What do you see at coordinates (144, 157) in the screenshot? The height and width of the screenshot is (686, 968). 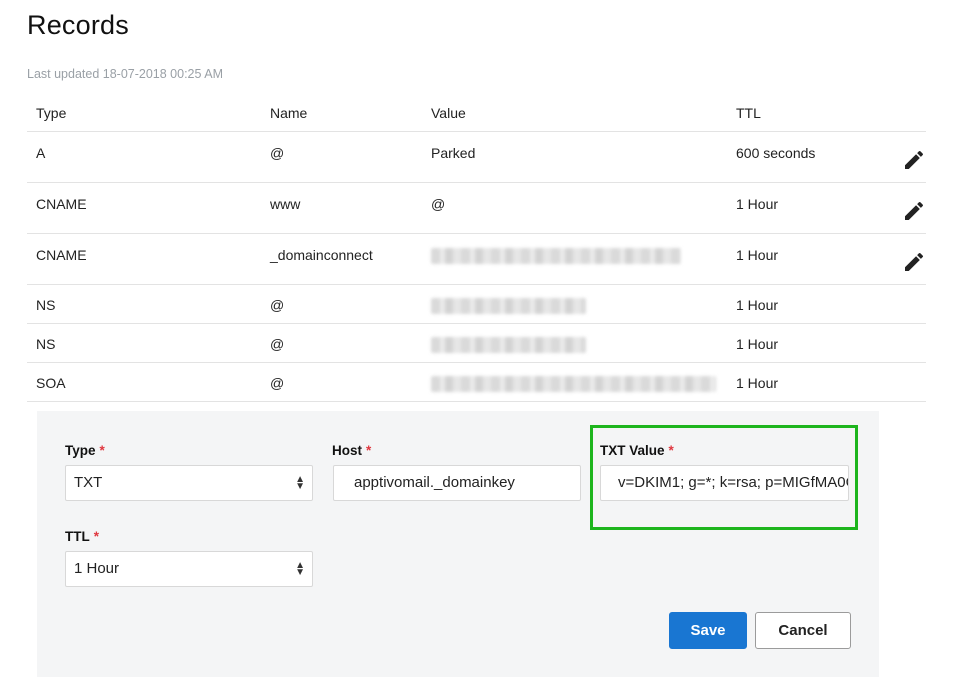 I see `cell-type: A` at bounding box center [144, 157].